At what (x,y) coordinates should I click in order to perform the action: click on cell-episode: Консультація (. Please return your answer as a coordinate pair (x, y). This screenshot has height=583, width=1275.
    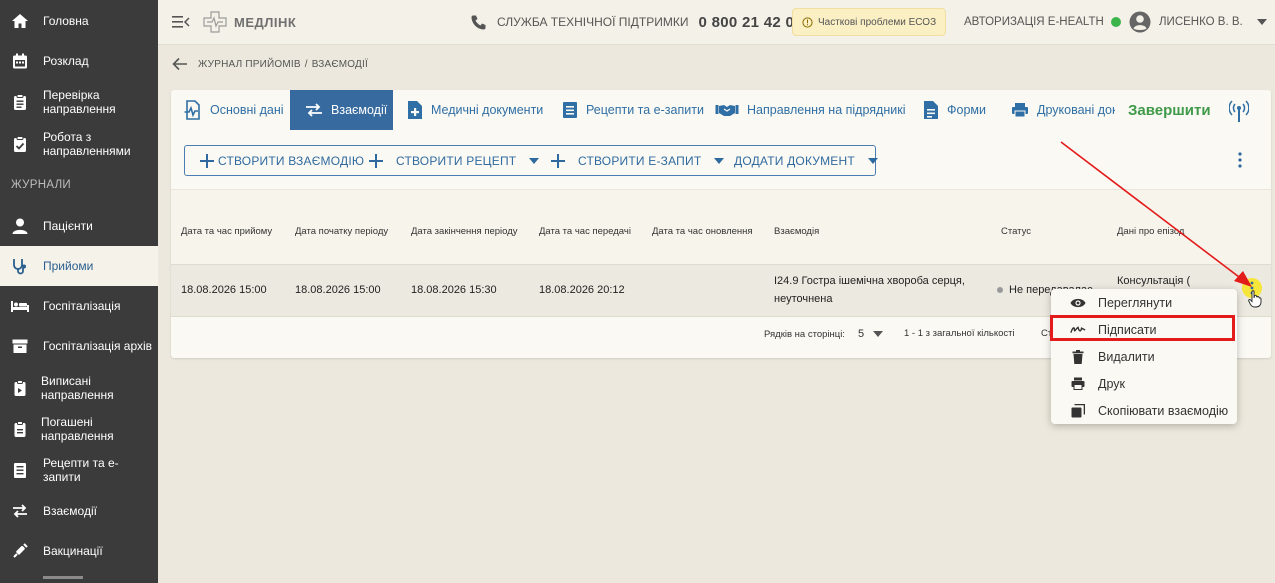
    Looking at the image, I should click on (1154, 281).